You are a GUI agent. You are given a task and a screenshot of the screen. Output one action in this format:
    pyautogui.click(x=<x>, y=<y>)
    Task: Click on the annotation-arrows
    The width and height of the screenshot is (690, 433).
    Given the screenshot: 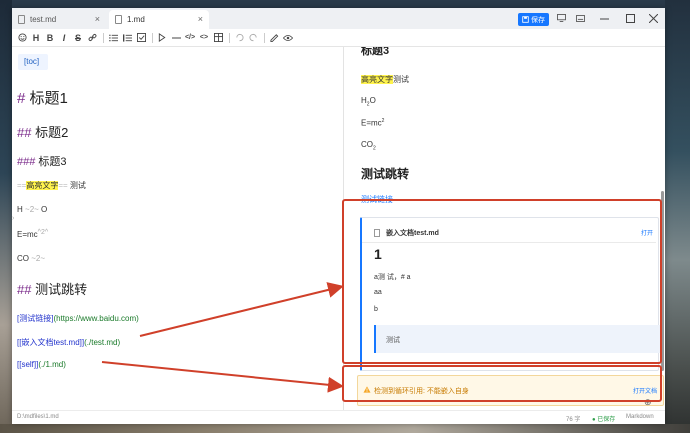 What is the action you would take?
    pyautogui.click(x=222, y=337)
    